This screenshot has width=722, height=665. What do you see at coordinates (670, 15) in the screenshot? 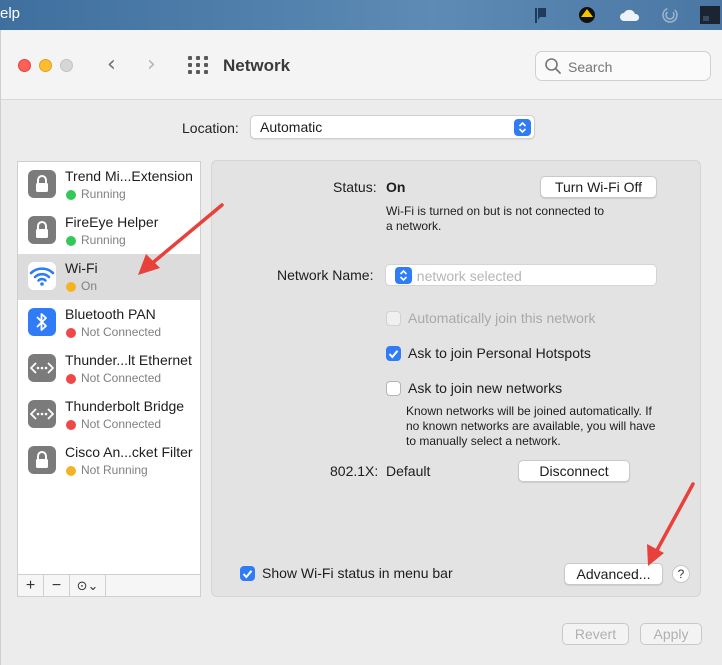
I see `sync-icon` at bounding box center [670, 15].